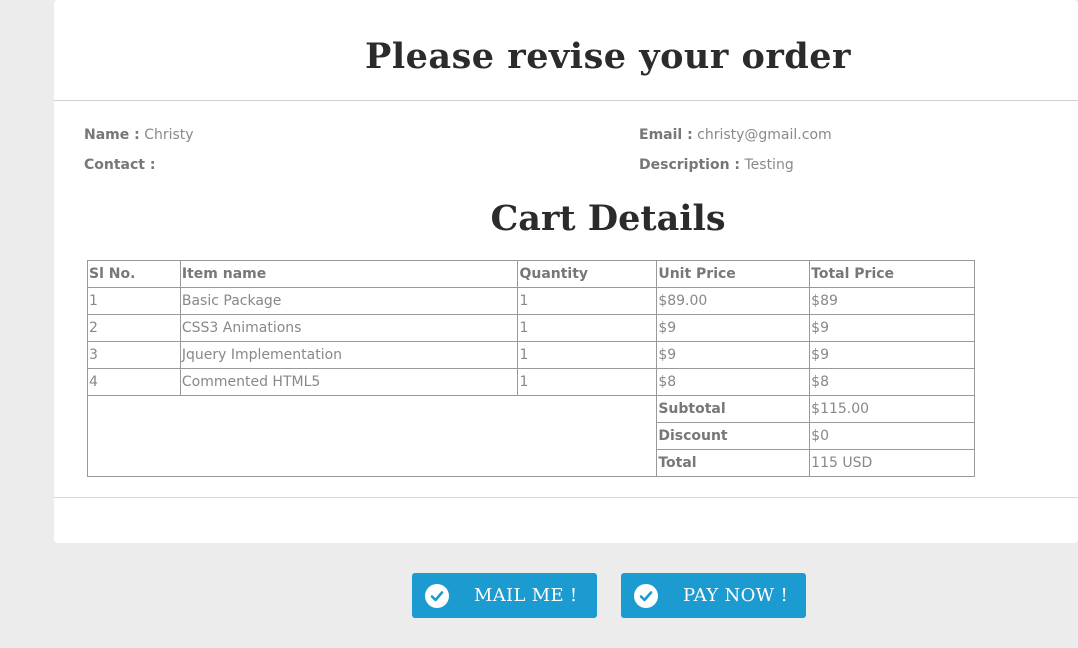 The height and width of the screenshot is (648, 1078). What do you see at coordinates (733, 274) in the screenshot?
I see `header-unit-price: Unit Price` at bounding box center [733, 274].